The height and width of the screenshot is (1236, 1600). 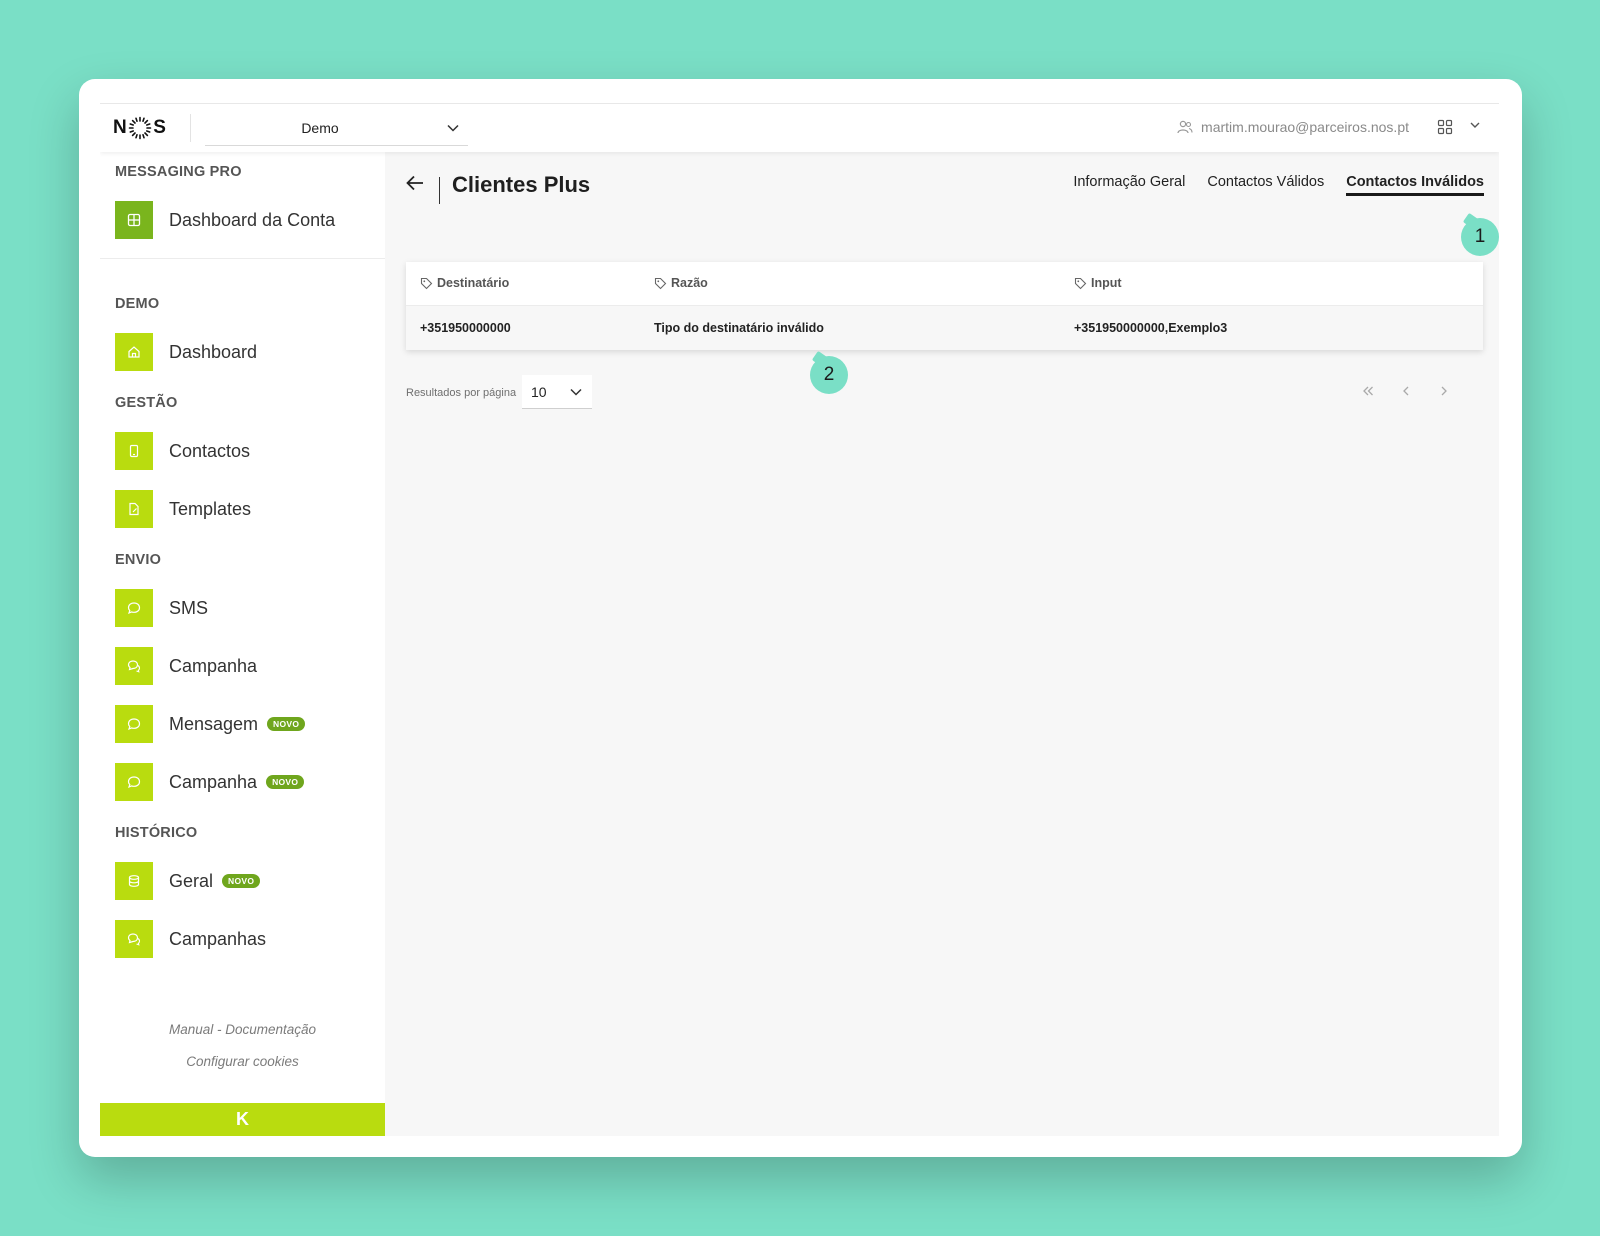 What do you see at coordinates (681, 283) in the screenshot?
I see `column-header-razao: Razão` at bounding box center [681, 283].